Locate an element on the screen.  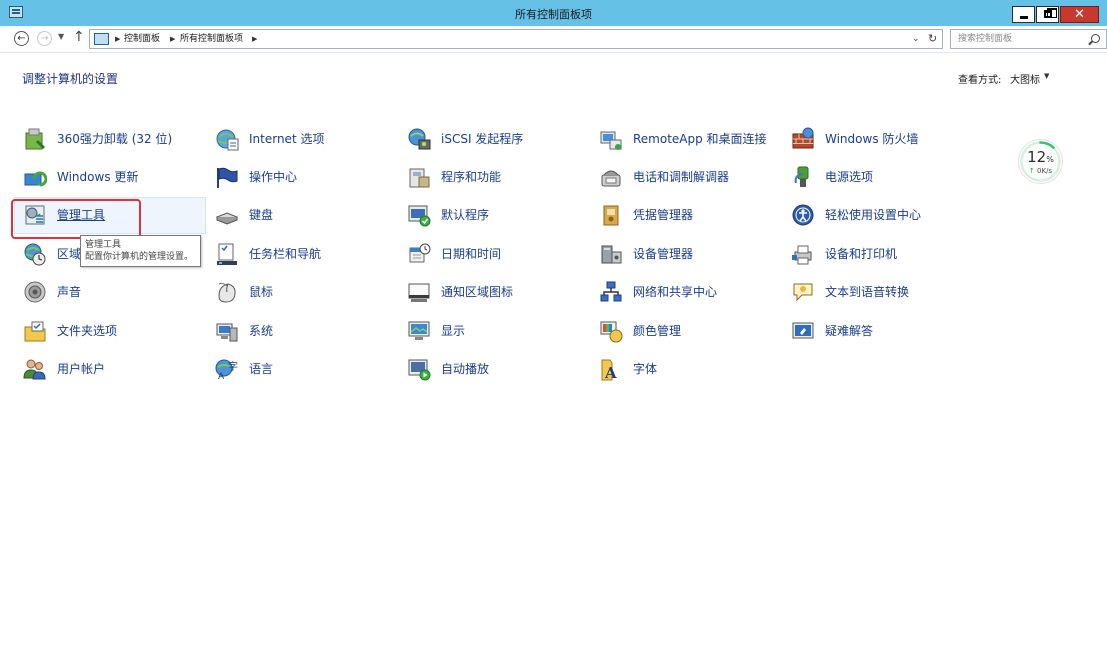
control-panel-item-label: 任务栏和导航 is located at coordinates (285, 254).